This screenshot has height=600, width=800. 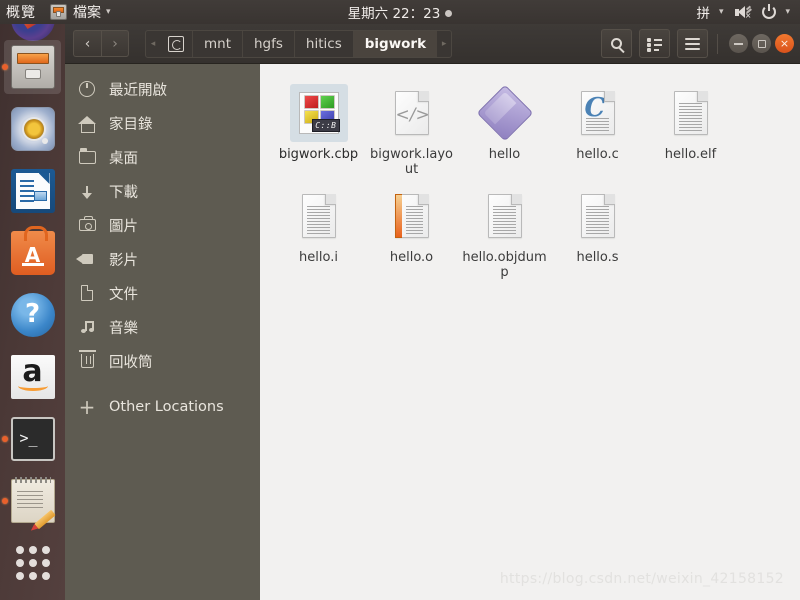 I want to click on file-name-label: hello, so click(x=504, y=154).